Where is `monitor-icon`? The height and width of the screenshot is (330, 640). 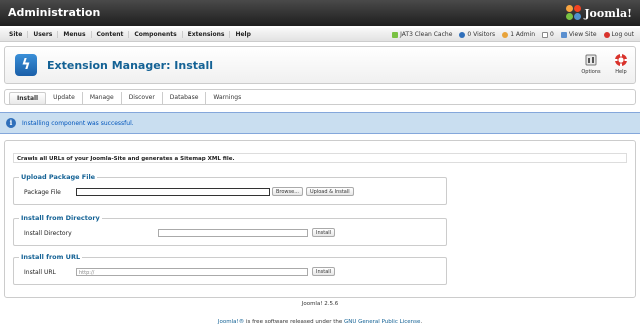 monitor-icon is located at coordinates (563, 34).